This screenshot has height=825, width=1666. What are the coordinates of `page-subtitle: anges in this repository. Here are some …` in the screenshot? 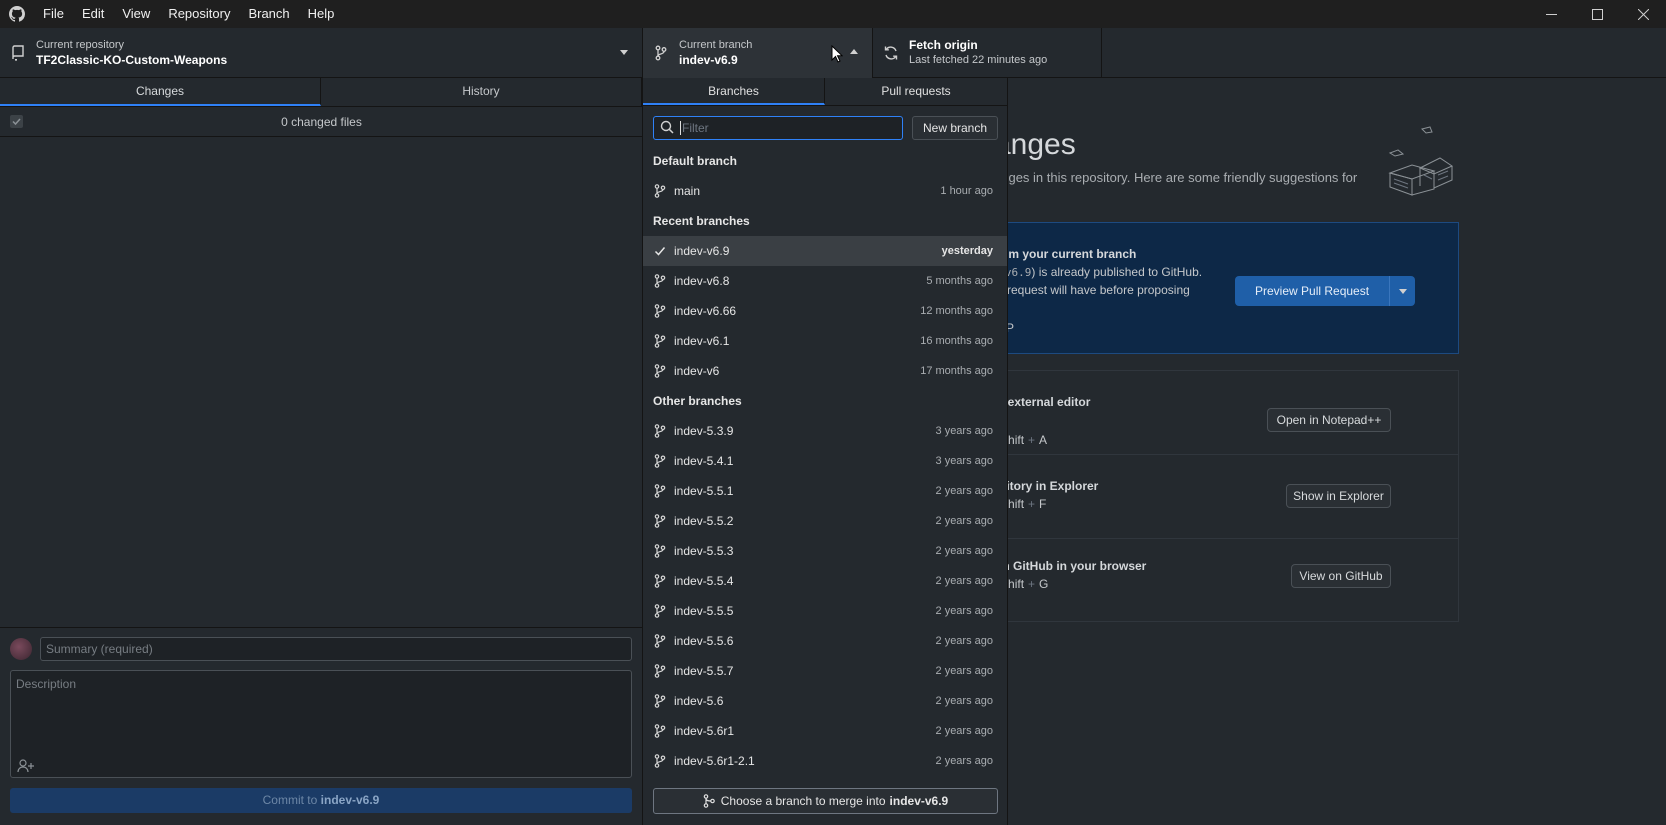 It's located at (1176, 177).